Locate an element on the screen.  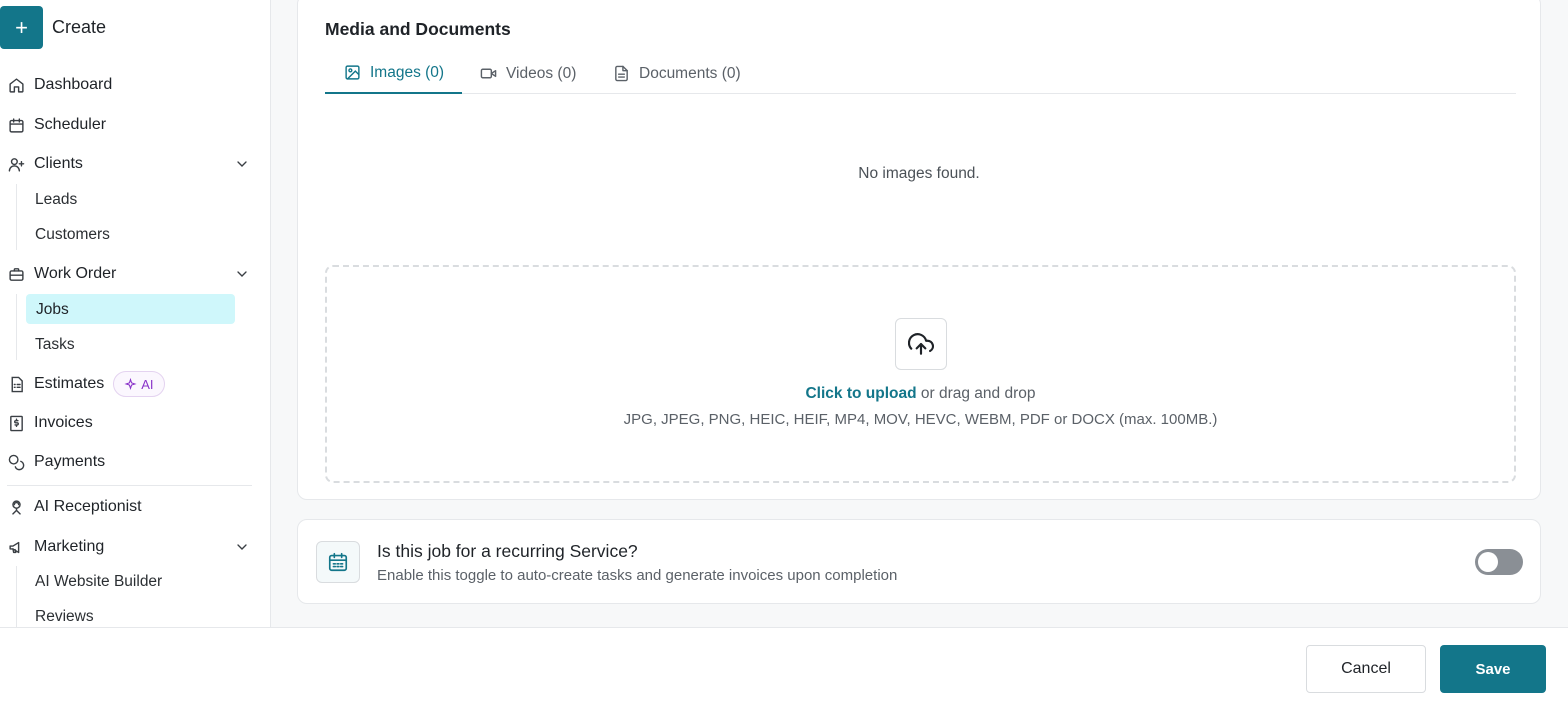
sidebar-item-label: Invoices is located at coordinates (63, 422).